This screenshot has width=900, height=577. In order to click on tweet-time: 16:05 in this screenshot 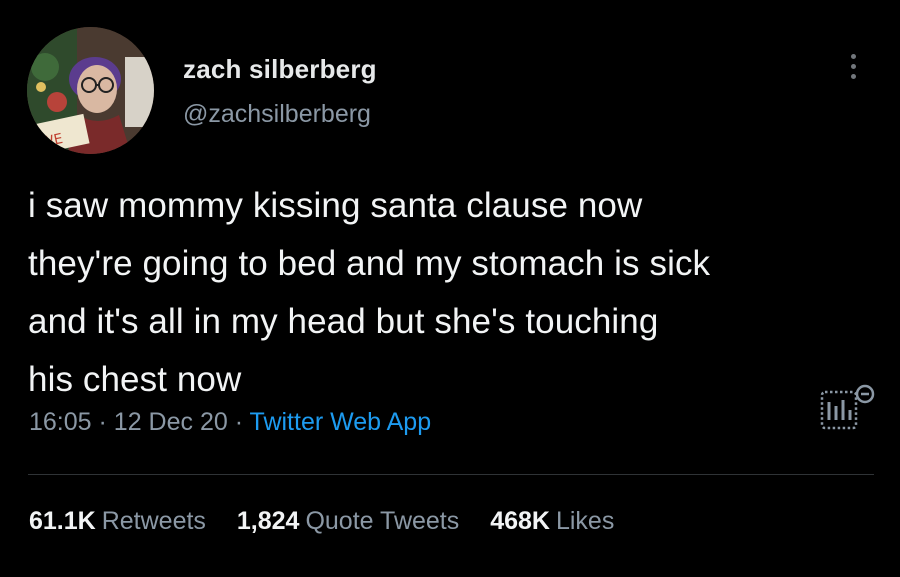, I will do `click(60, 422)`.